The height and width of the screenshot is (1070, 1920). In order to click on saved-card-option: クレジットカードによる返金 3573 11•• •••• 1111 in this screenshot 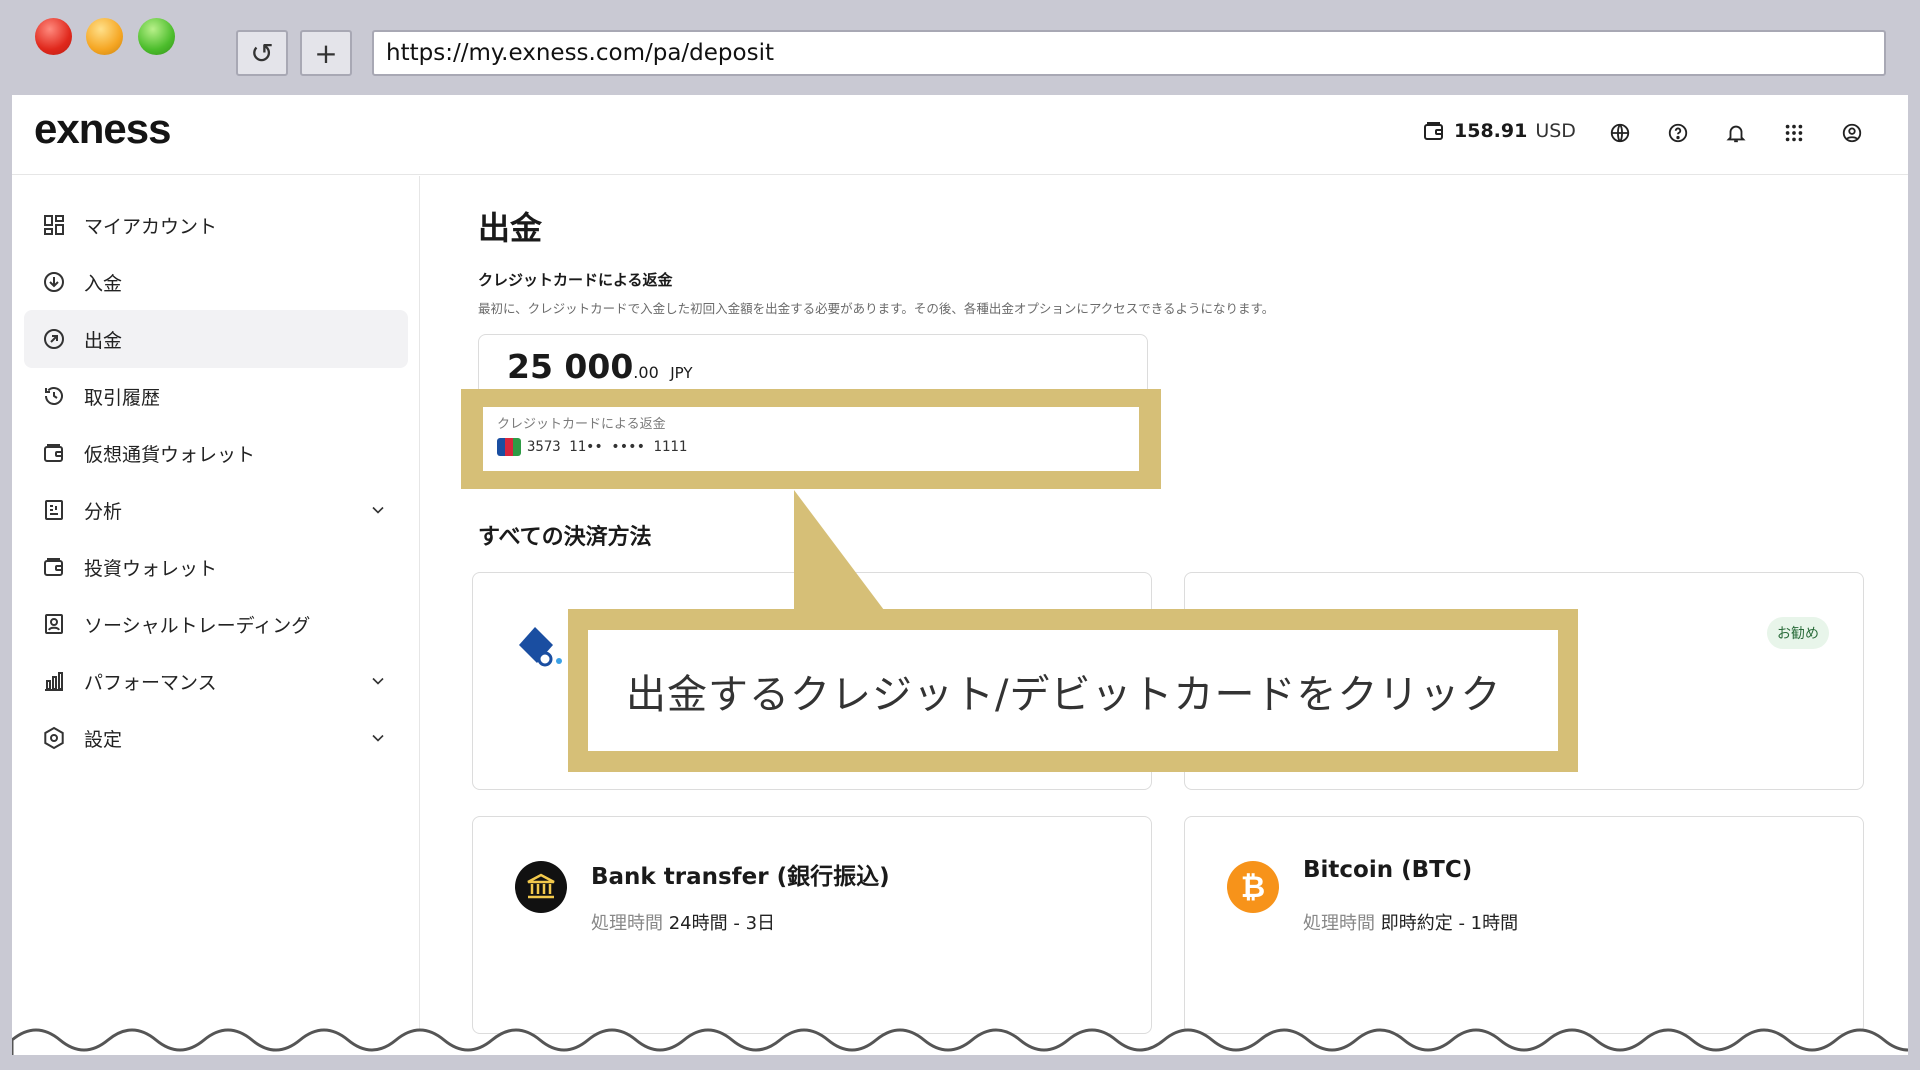, I will do `click(811, 439)`.